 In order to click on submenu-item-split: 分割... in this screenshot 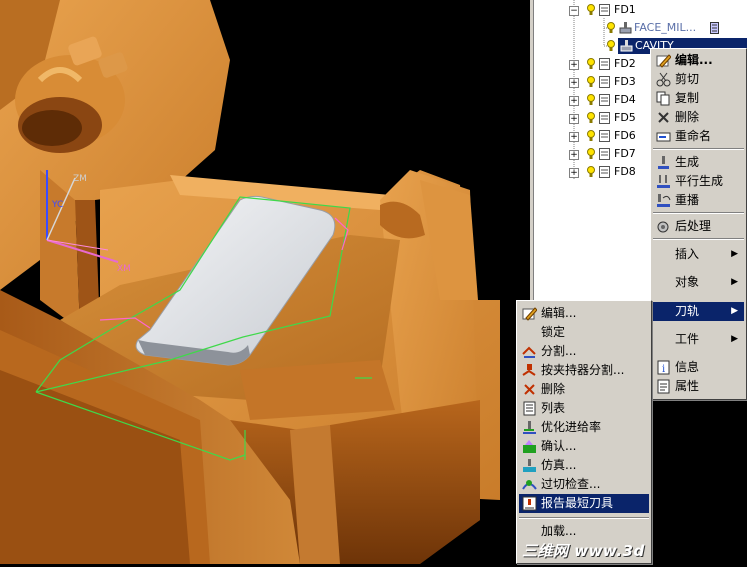, I will do `click(584, 351)`.